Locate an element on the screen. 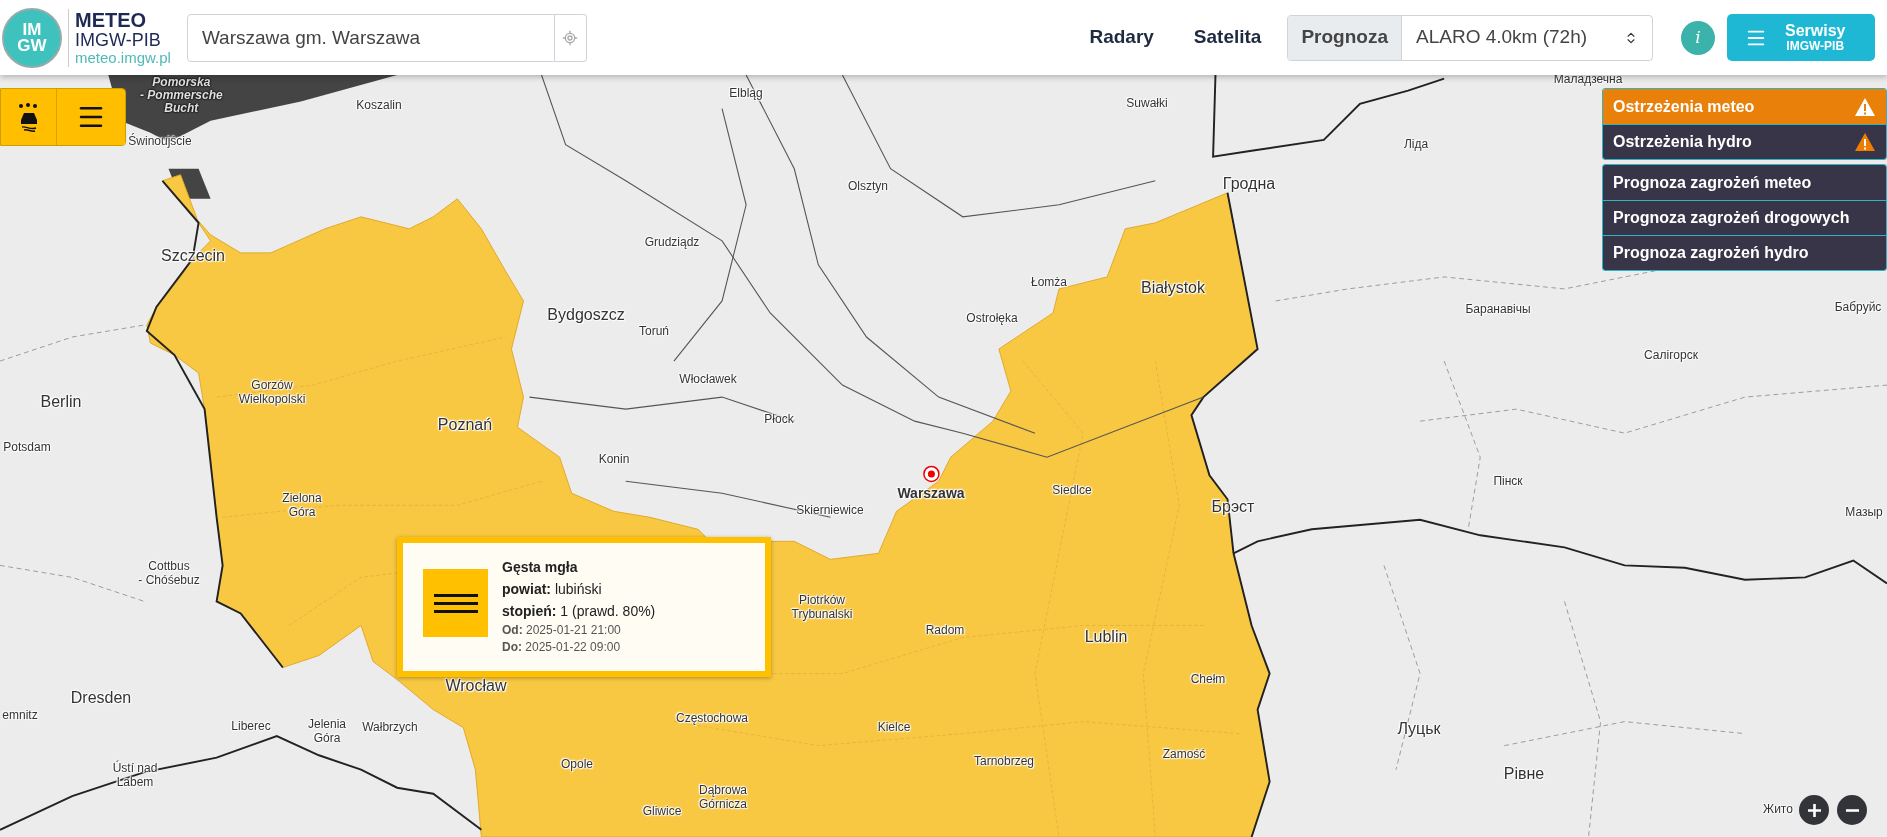  place-label: Włocławek is located at coordinates (708, 380).